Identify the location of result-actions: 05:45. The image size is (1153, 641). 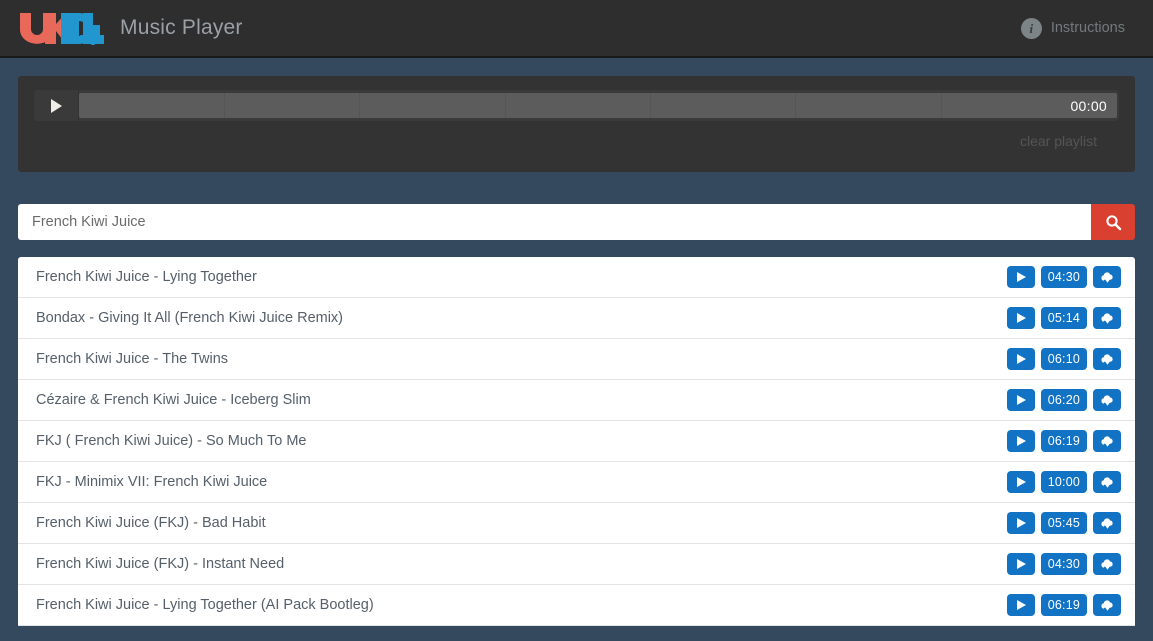
(1063, 523).